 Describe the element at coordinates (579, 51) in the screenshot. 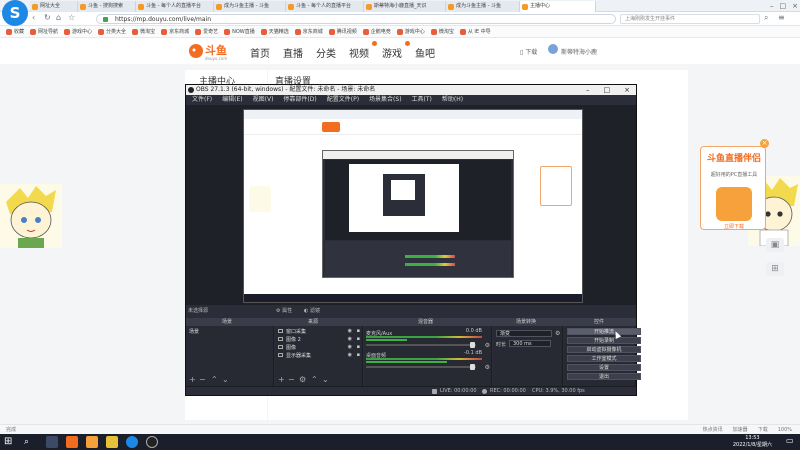

I see `user-name: 斯蒂特海小鹿` at that location.